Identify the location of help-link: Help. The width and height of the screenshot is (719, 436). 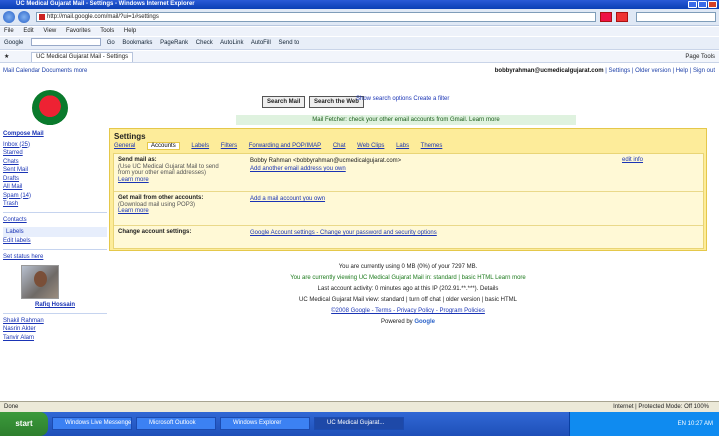
(682, 71).